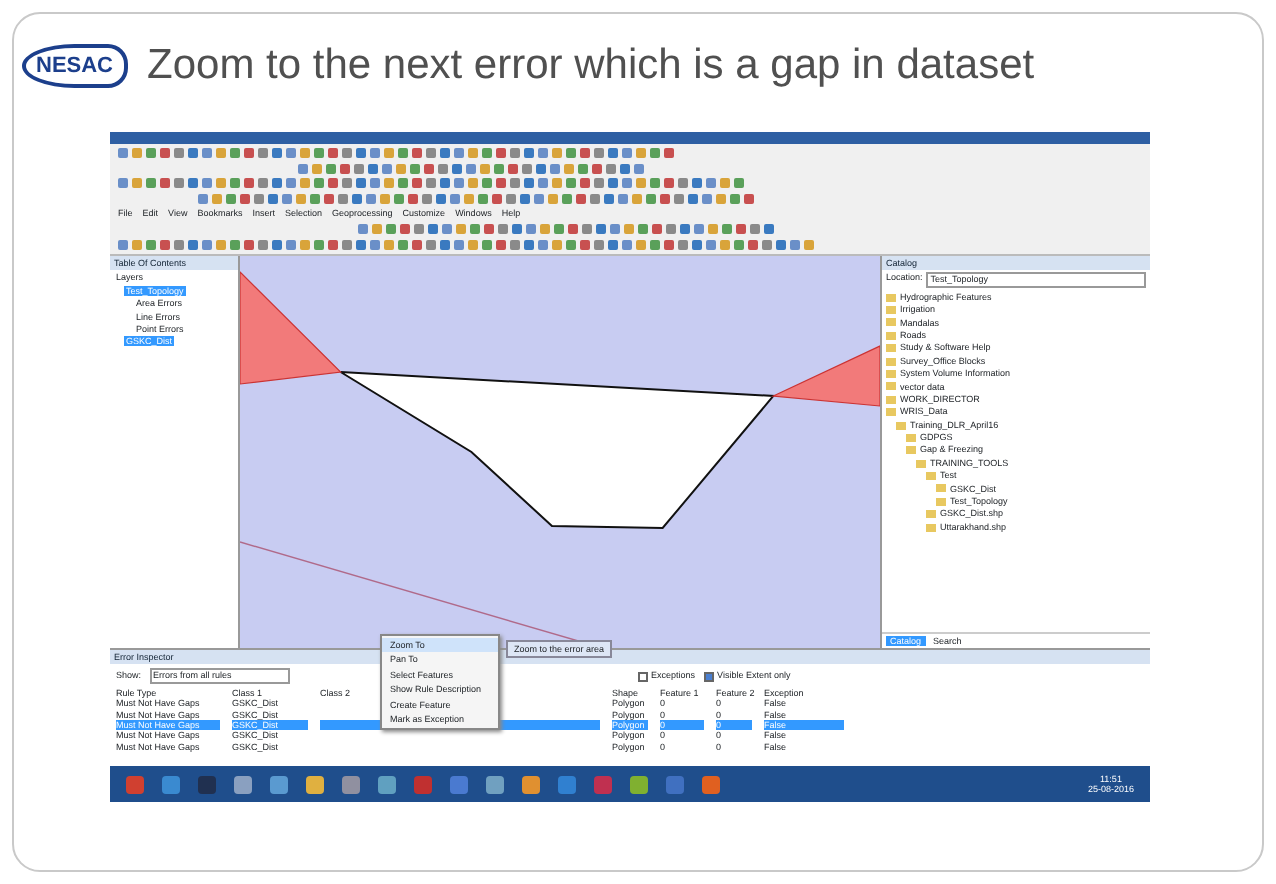 The image size is (1276, 884). What do you see at coordinates (591, 66) in the screenshot?
I see `slide-title: Zoom to the next error which is a gap in dataset` at bounding box center [591, 66].